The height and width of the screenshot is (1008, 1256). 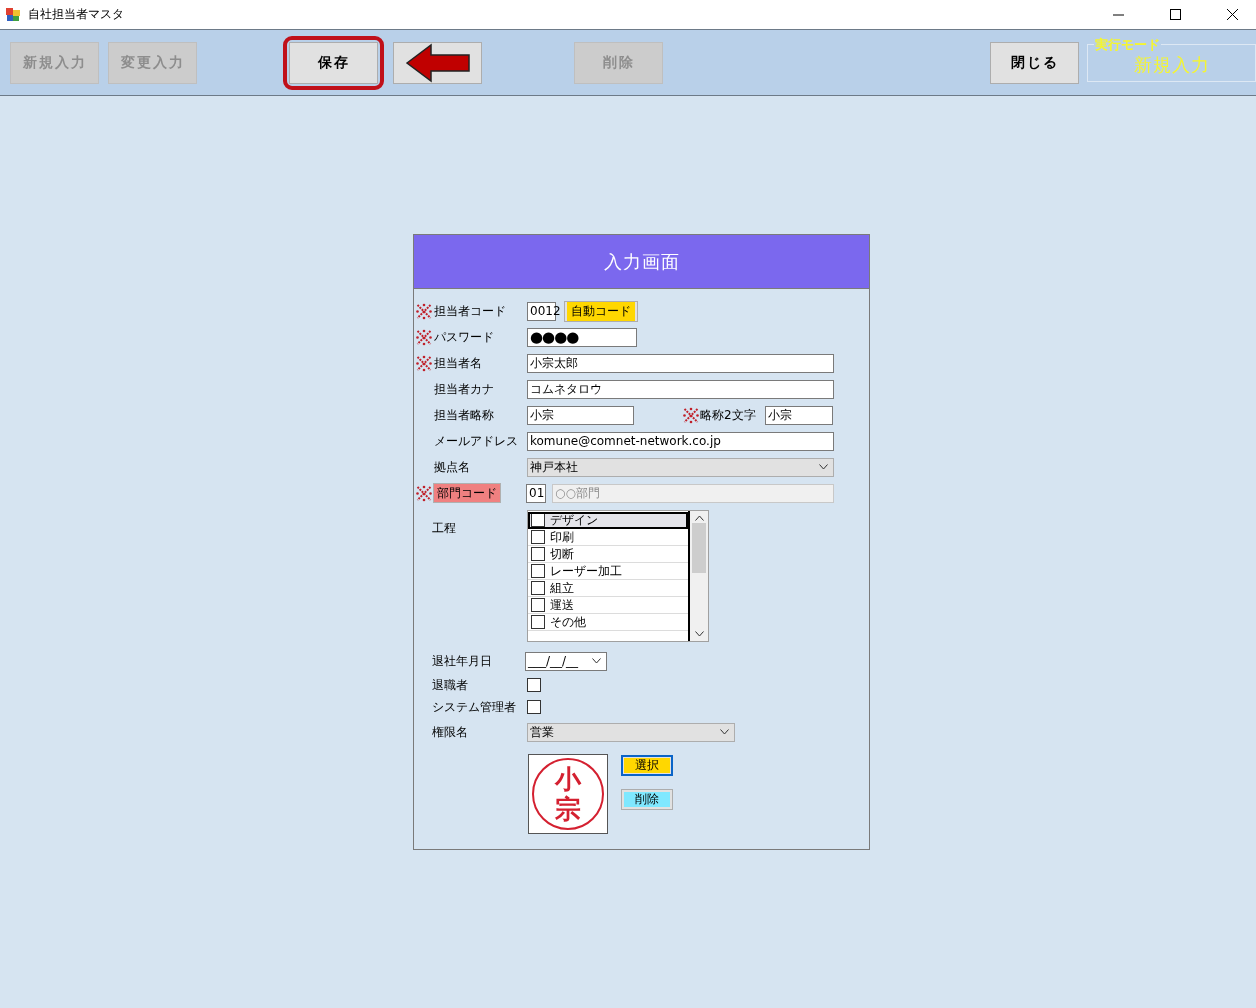 I want to click on input-field: 小宗太郎, so click(x=680, y=363).